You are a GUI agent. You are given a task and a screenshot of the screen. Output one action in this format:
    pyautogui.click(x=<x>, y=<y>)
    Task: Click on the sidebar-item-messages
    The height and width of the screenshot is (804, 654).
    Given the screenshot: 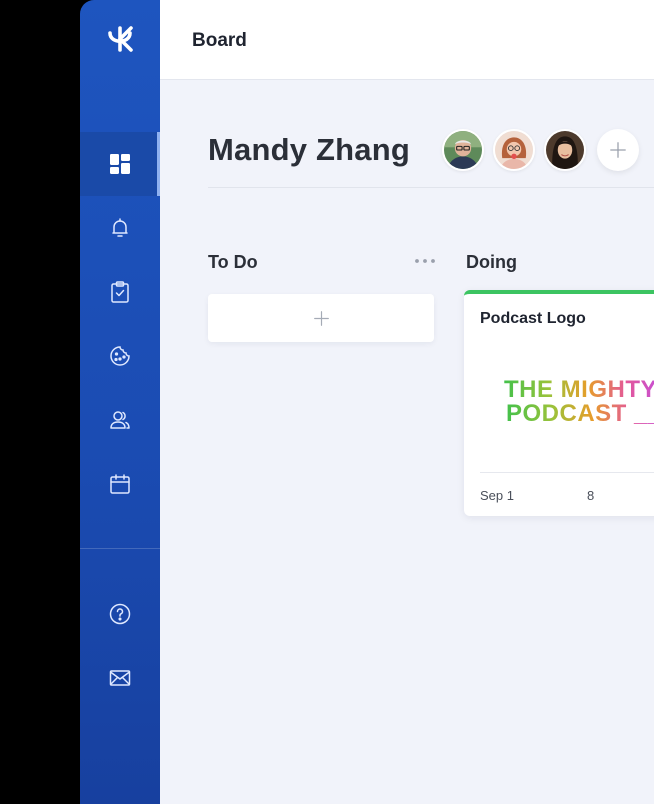 What is the action you would take?
    pyautogui.click(x=120, y=678)
    